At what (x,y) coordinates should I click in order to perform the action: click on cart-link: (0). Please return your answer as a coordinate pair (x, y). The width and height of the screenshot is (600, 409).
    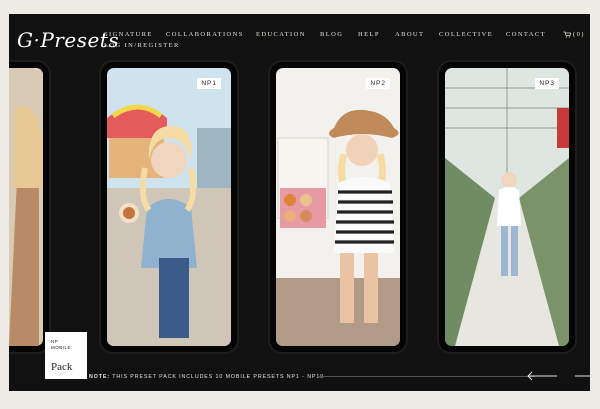
    Looking at the image, I should click on (574, 34).